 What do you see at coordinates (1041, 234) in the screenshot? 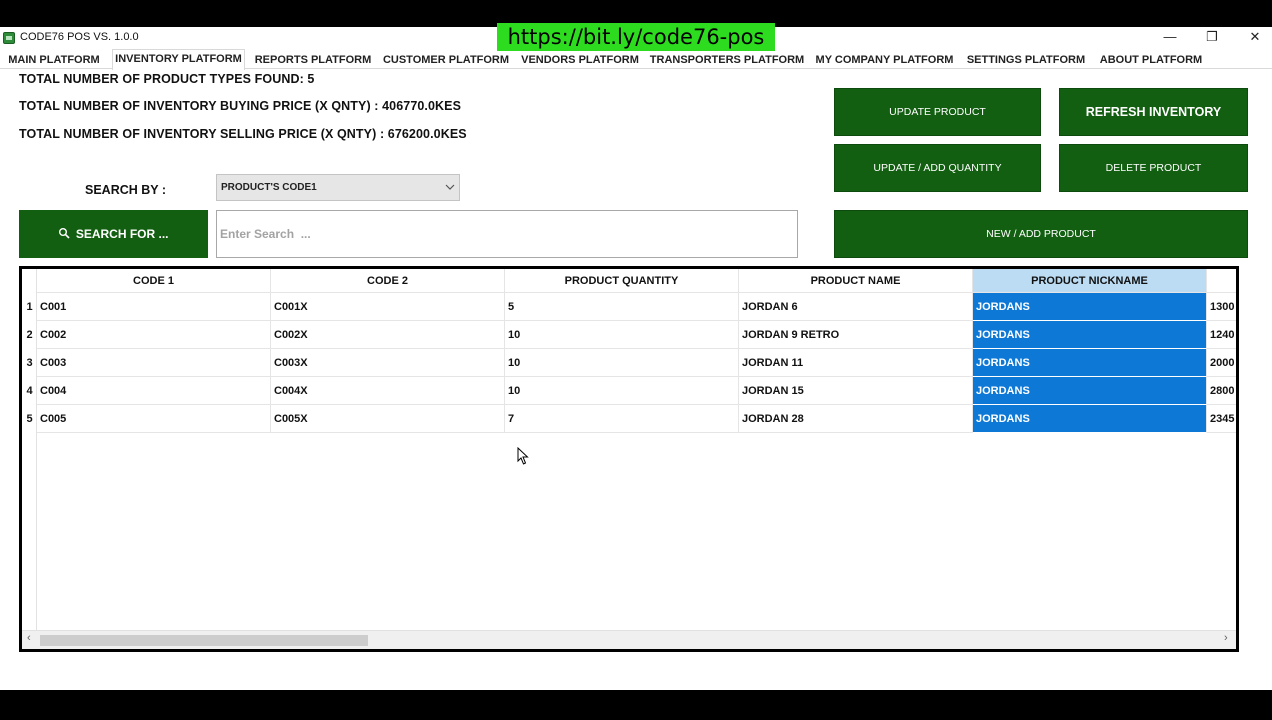
I see `new-add-product-button: NEW / ADD PRODUCT` at bounding box center [1041, 234].